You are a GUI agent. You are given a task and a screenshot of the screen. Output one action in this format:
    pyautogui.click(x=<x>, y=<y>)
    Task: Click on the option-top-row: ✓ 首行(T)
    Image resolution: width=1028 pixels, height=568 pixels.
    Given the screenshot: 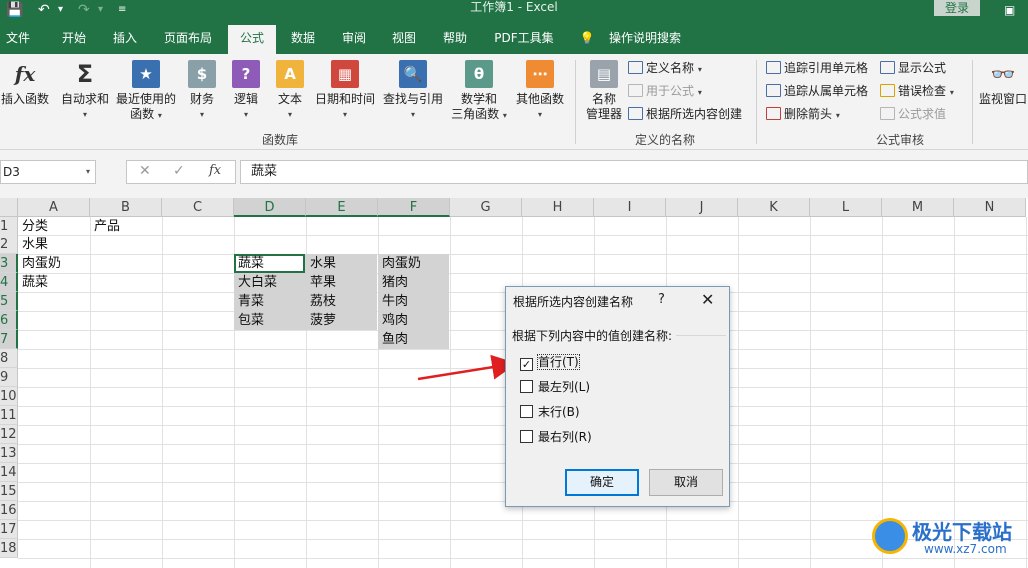 What is the action you would take?
    pyautogui.click(x=550, y=362)
    